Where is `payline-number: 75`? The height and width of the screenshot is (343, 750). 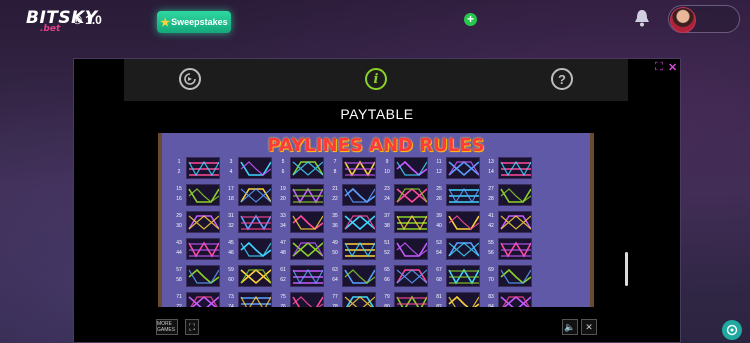
payline-number: 75 is located at coordinates (283, 297).